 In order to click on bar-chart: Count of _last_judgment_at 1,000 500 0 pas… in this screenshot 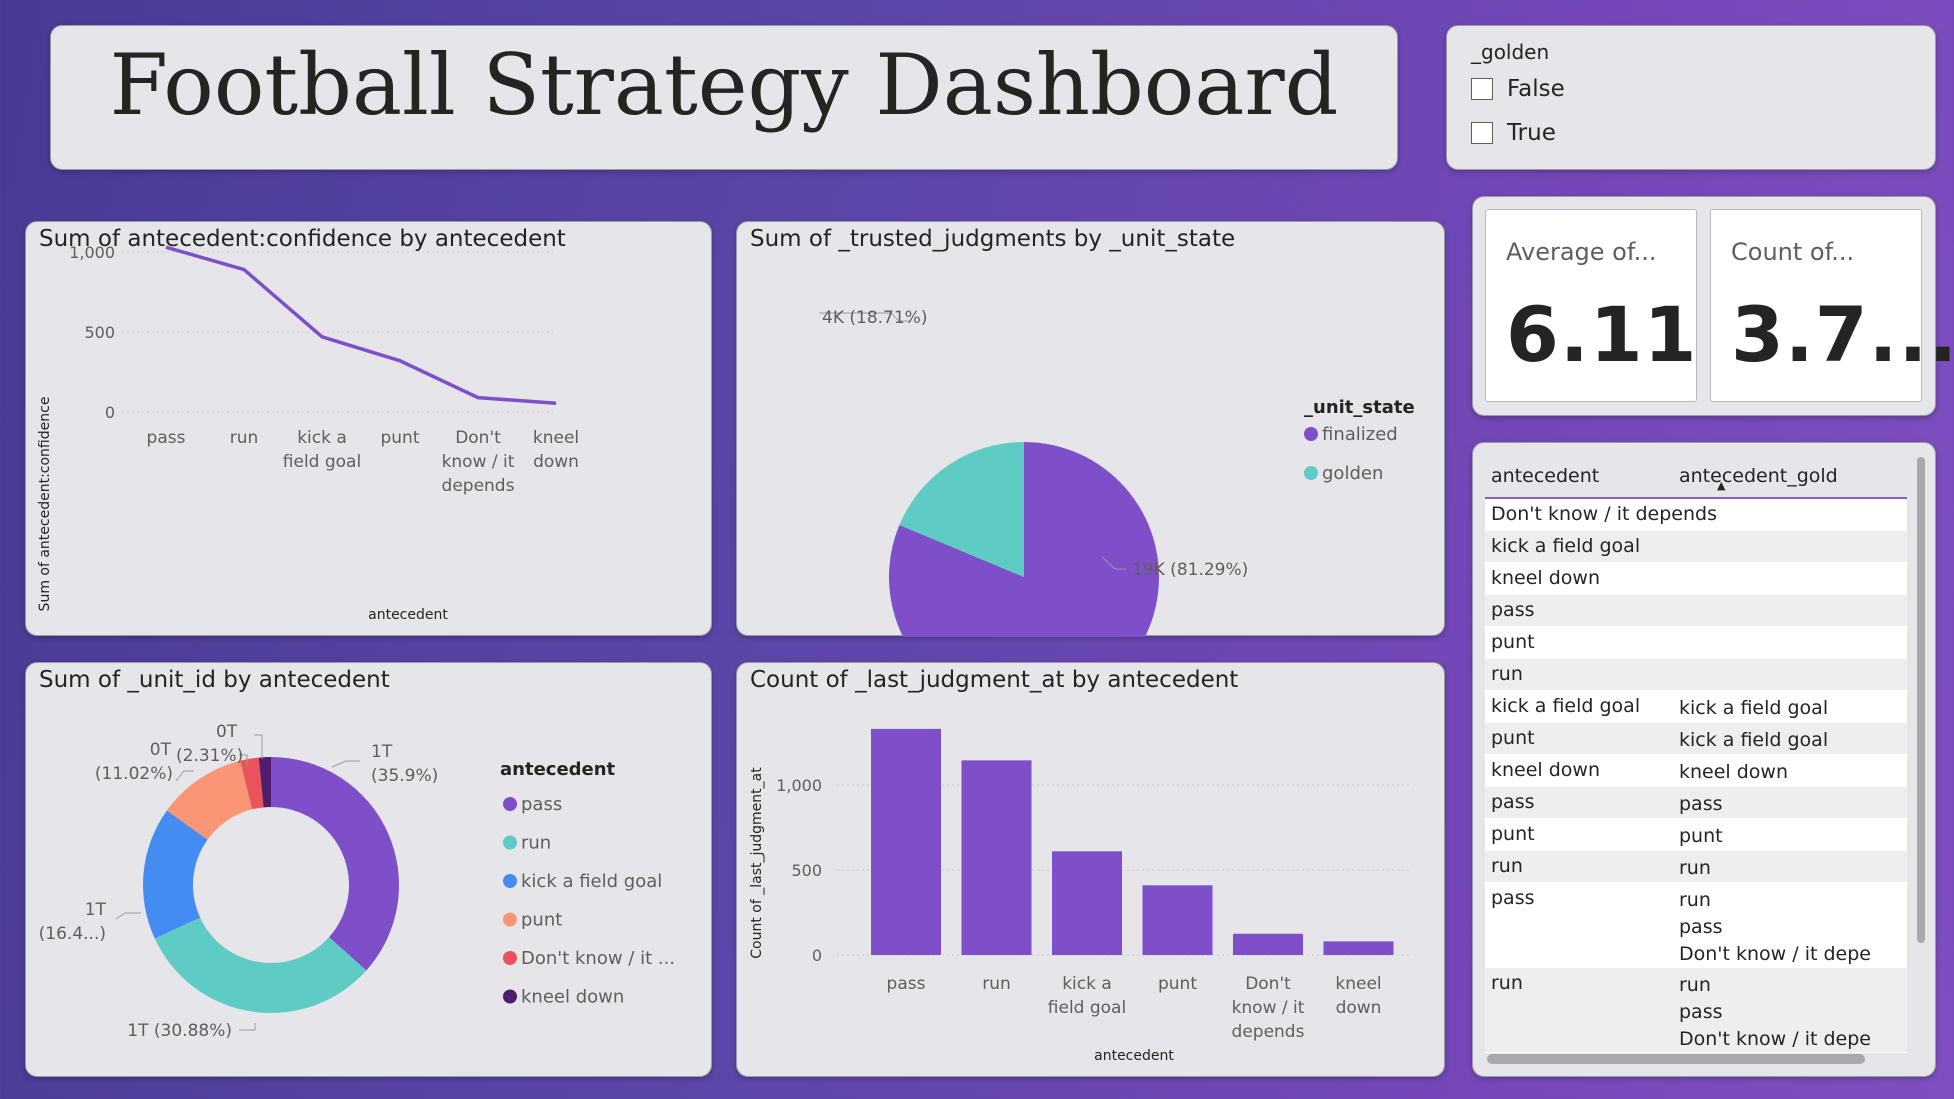, I will do `click(1079, 896)`.